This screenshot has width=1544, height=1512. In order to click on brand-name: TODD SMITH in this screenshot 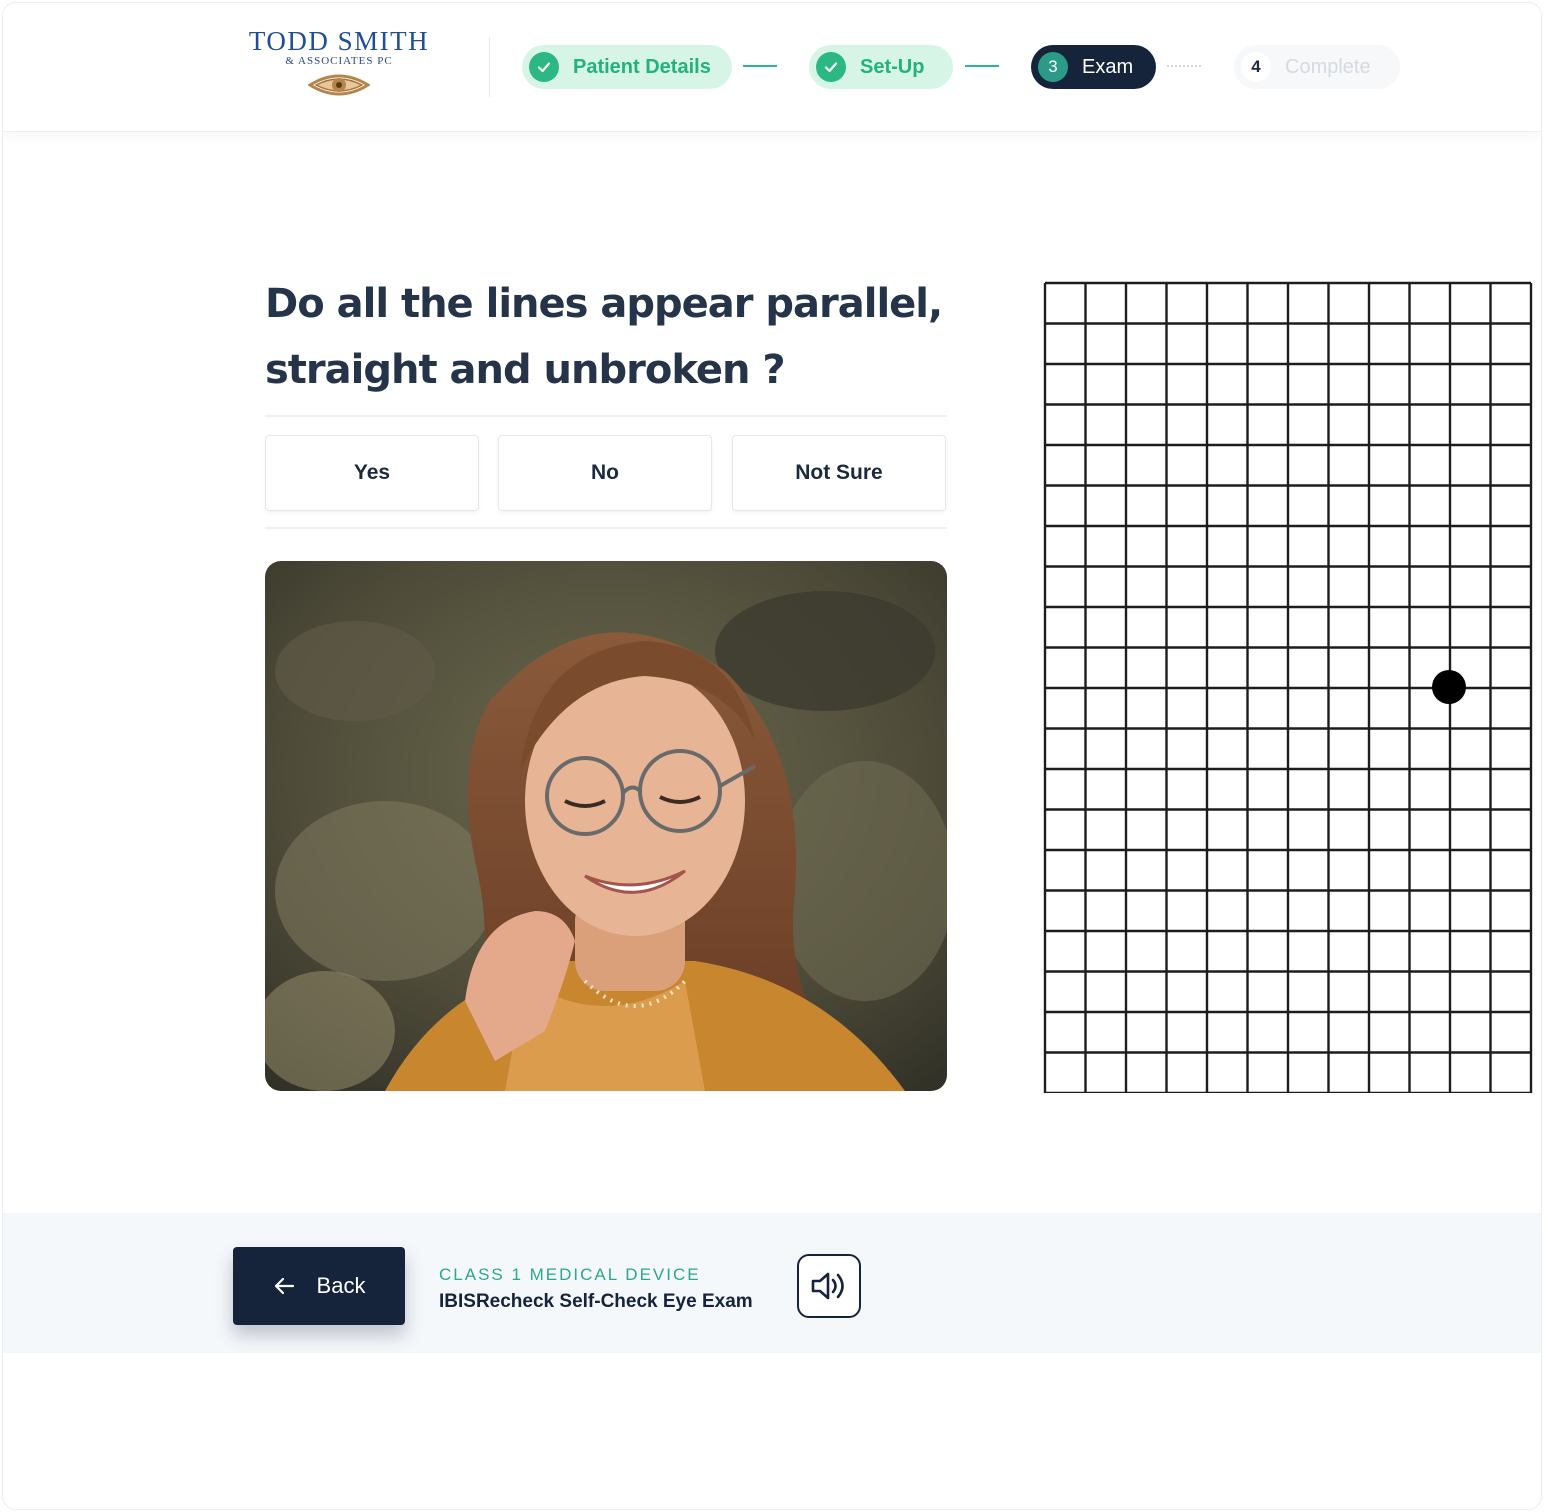, I will do `click(339, 41)`.